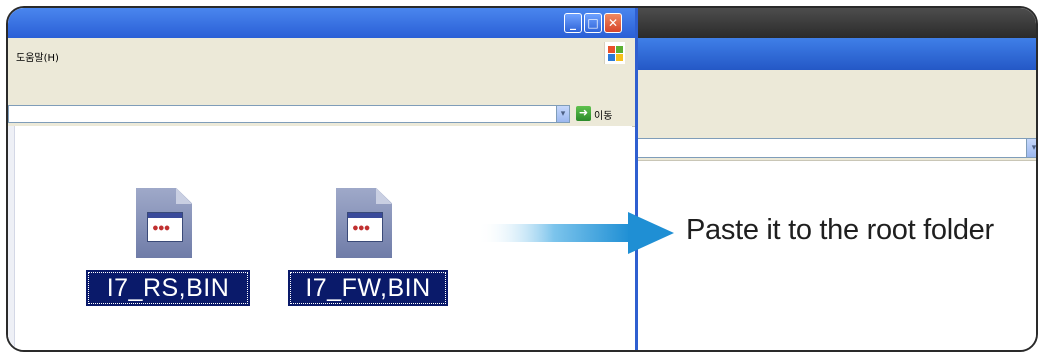 The width and height of the screenshot is (1040, 352). I want to click on menu-item-help: 도움말(H), so click(37, 56).